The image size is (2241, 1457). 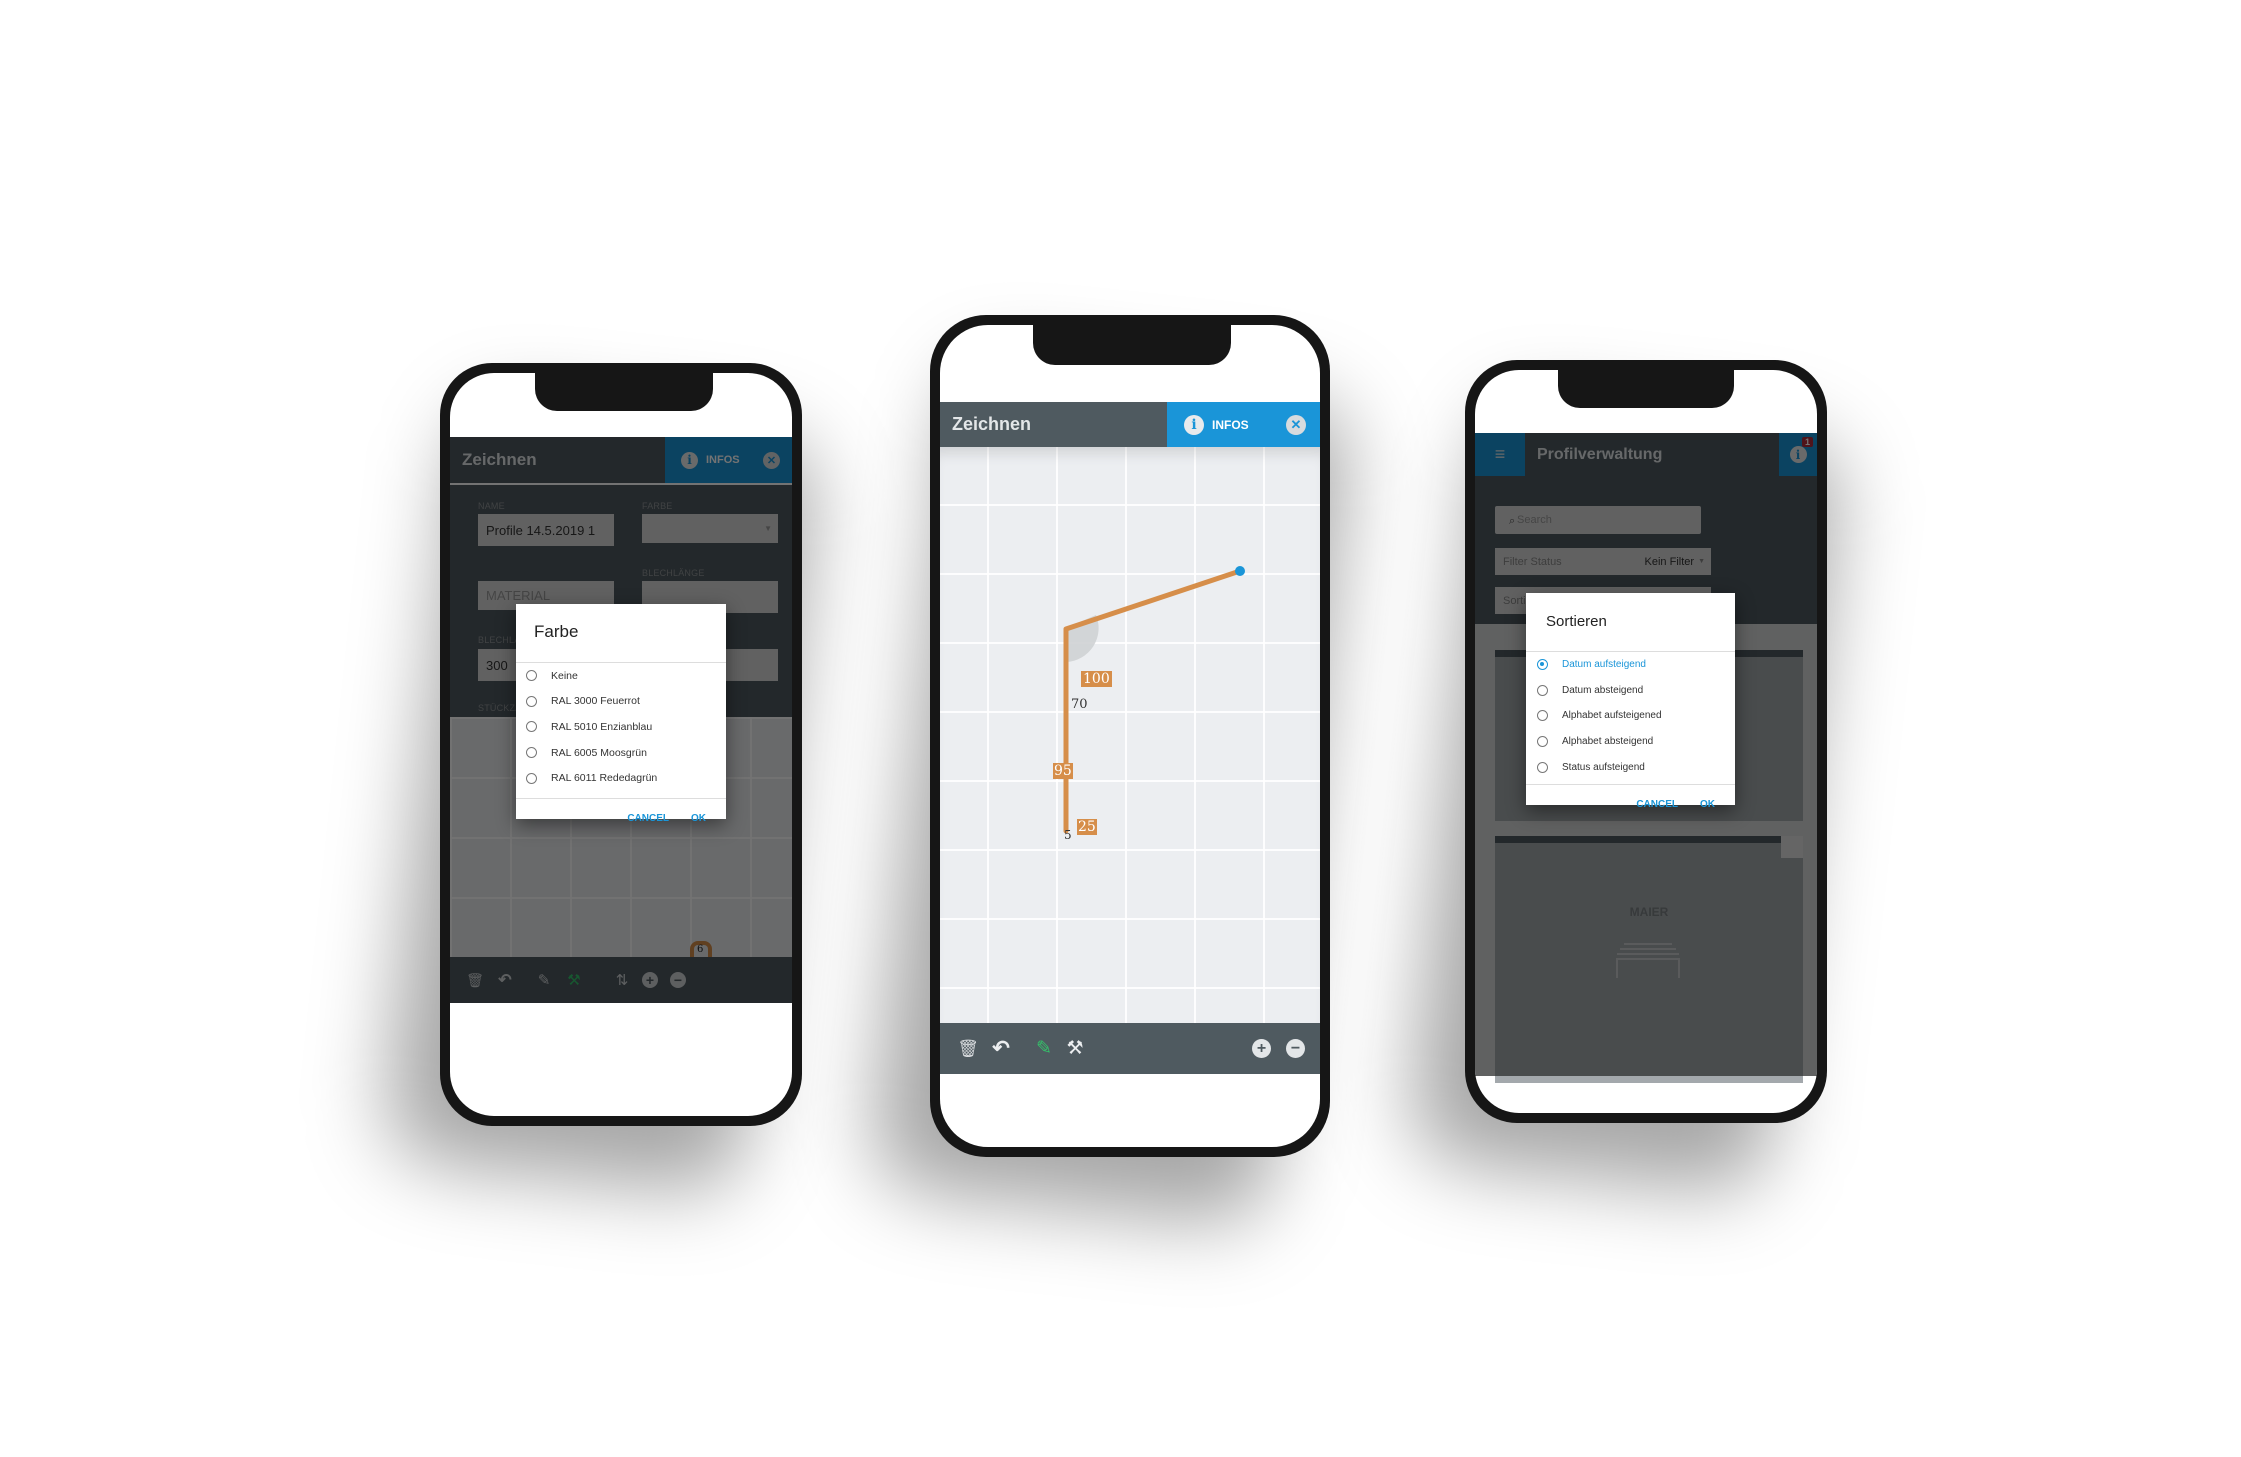 I want to click on option-label: RAL 6005 Moosgrün, so click(x=599, y=752).